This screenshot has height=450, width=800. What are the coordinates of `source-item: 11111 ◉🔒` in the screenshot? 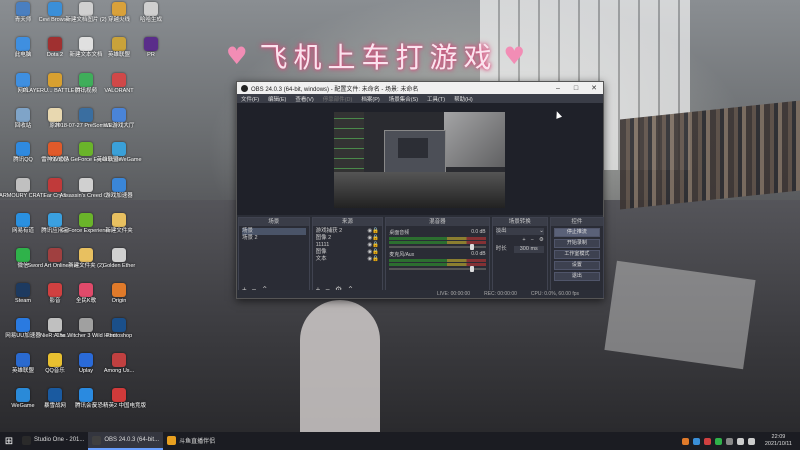 It's located at (348, 245).